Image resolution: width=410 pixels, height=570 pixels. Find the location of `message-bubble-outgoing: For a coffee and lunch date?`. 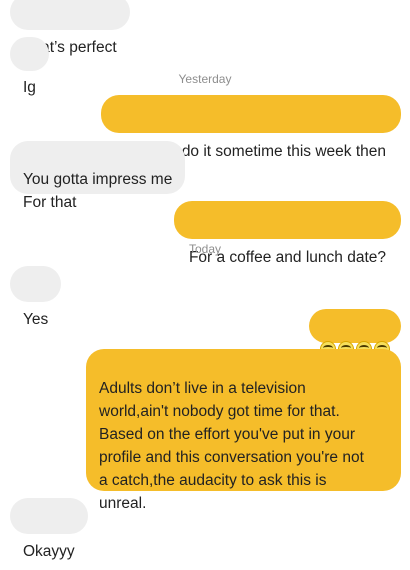

message-bubble-outgoing: For a coffee and lunch date? is located at coordinates (287, 233).